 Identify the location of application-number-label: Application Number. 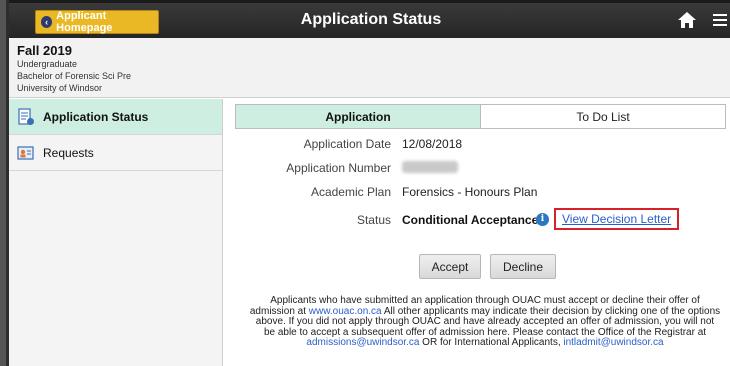
(338, 168).